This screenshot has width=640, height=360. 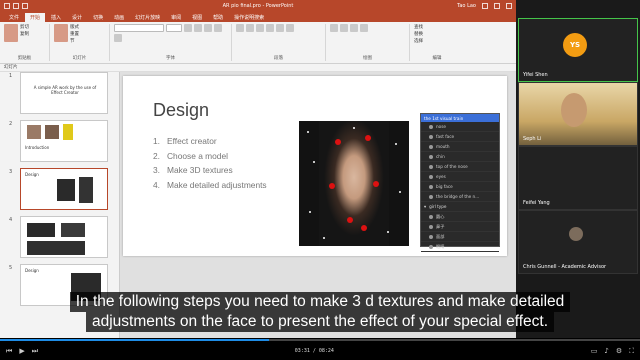 What do you see at coordinates (14, 17) in the screenshot?
I see `tab-file: 文件` at bounding box center [14, 17].